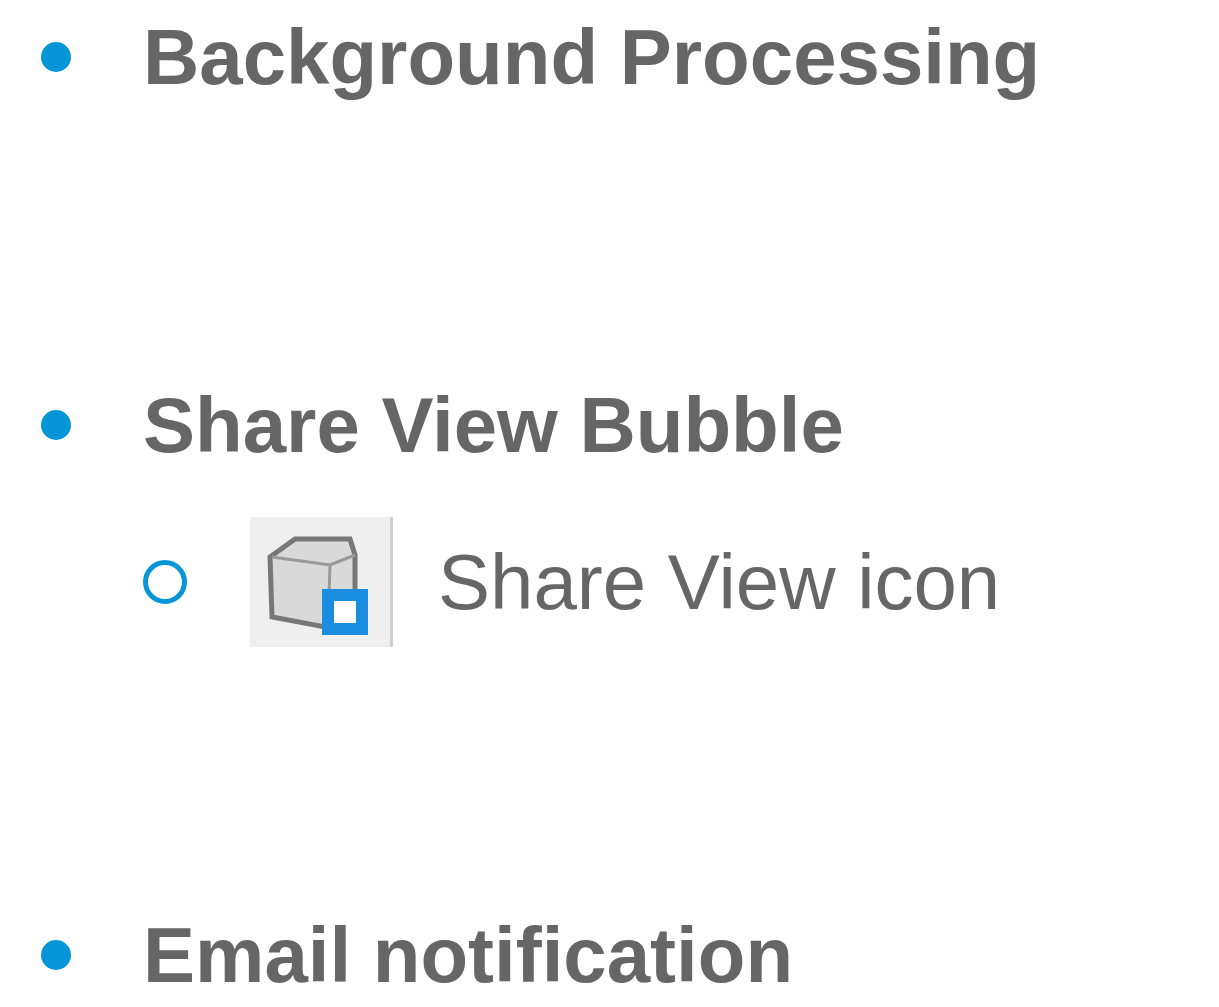 The height and width of the screenshot is (1007, 1219). I want to click on list-heading: Email notification, so click(468, 955).